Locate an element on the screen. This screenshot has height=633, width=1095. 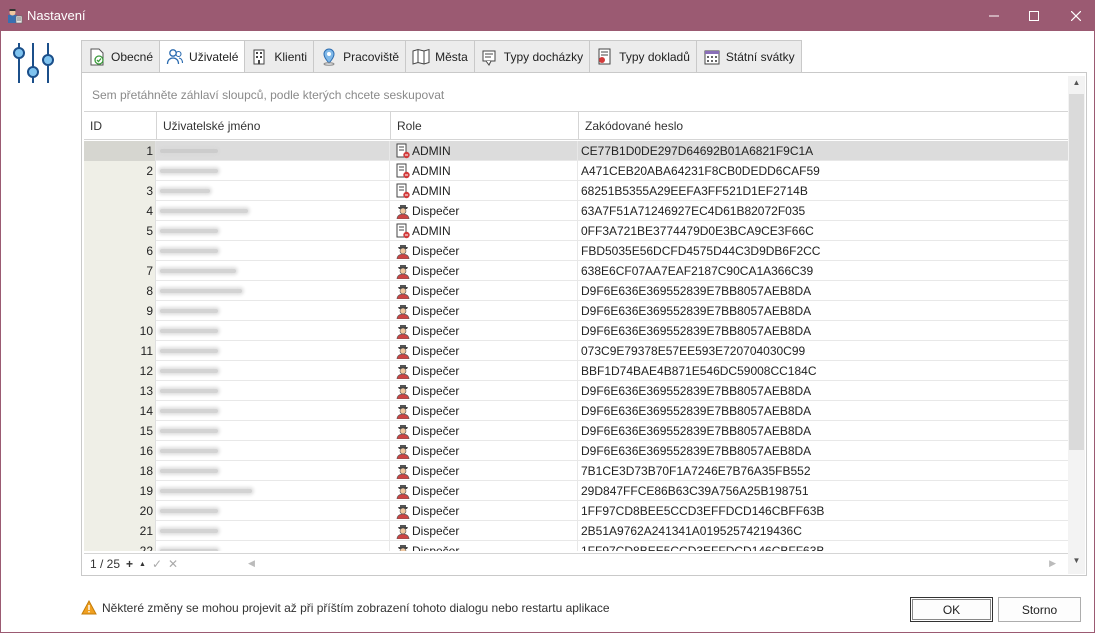
scroll-left-icon: ◀ is located at coordinates (251, 563).